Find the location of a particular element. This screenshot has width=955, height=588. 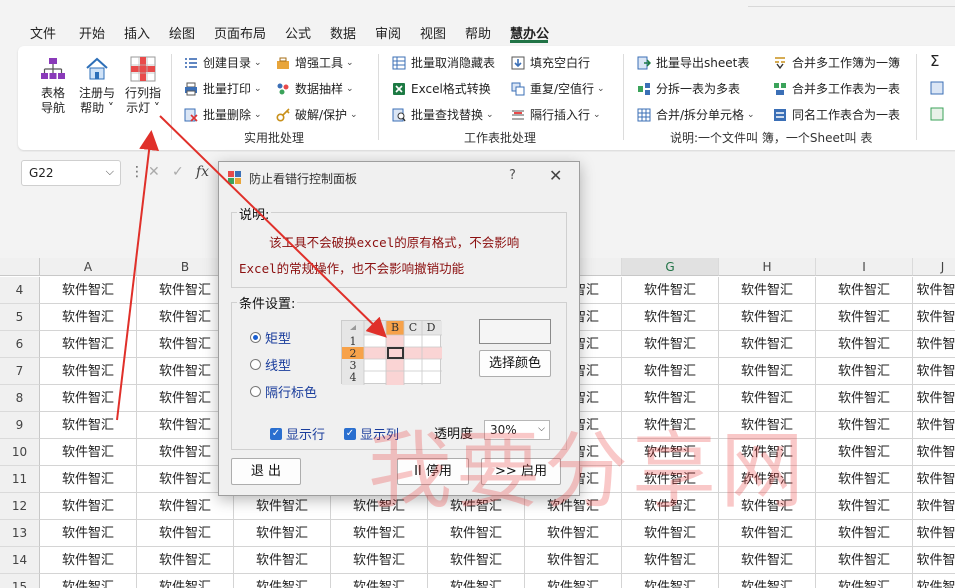

create-toc-button: 创建目录 ⌄ is located at coordinates (223, 62).